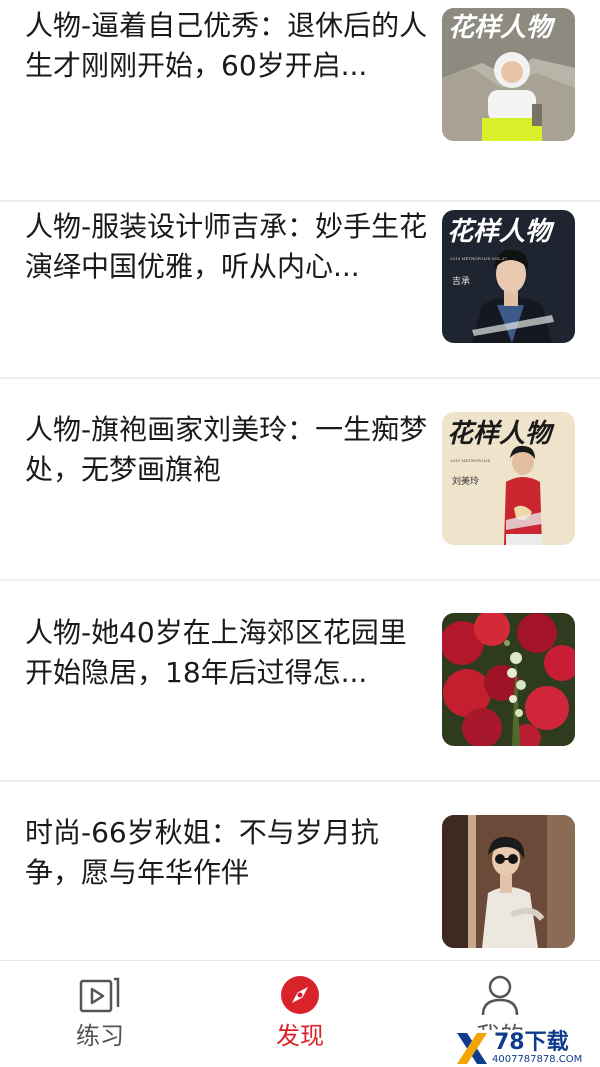  What do you see at coordinates (99, 995) in the screenshot?
I see `video-icon` at bounding box center [99, 995].